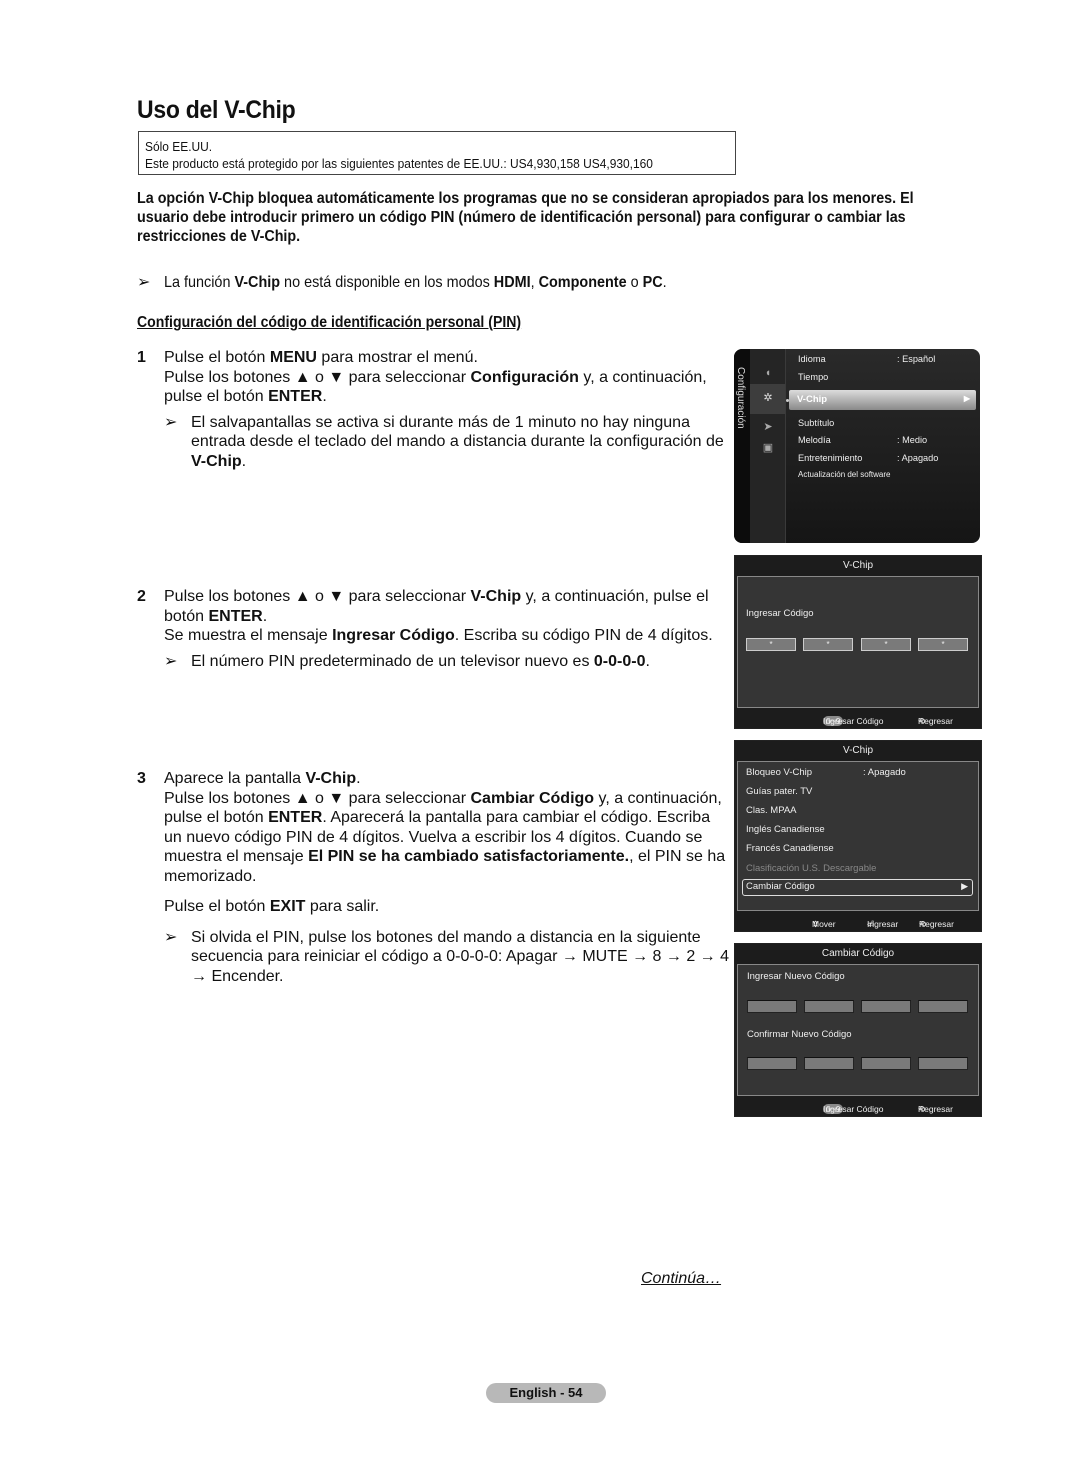 The image size is (1080, 1482). What do you see at coordinates (219, 236) in the screenshot?
I see `intro-line: restricciones de V-Chip.` at bounding box center [219, 236].